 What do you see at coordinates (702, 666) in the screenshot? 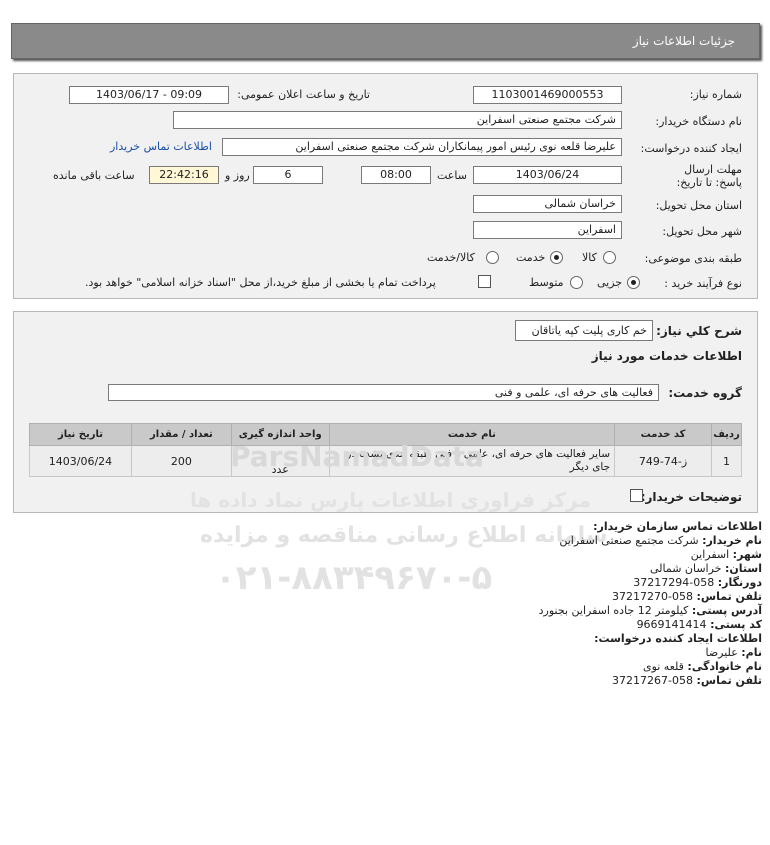
I see `creator-last-name: نام خانوادگی: قلعه نوی` at bounding box center [702, 666].